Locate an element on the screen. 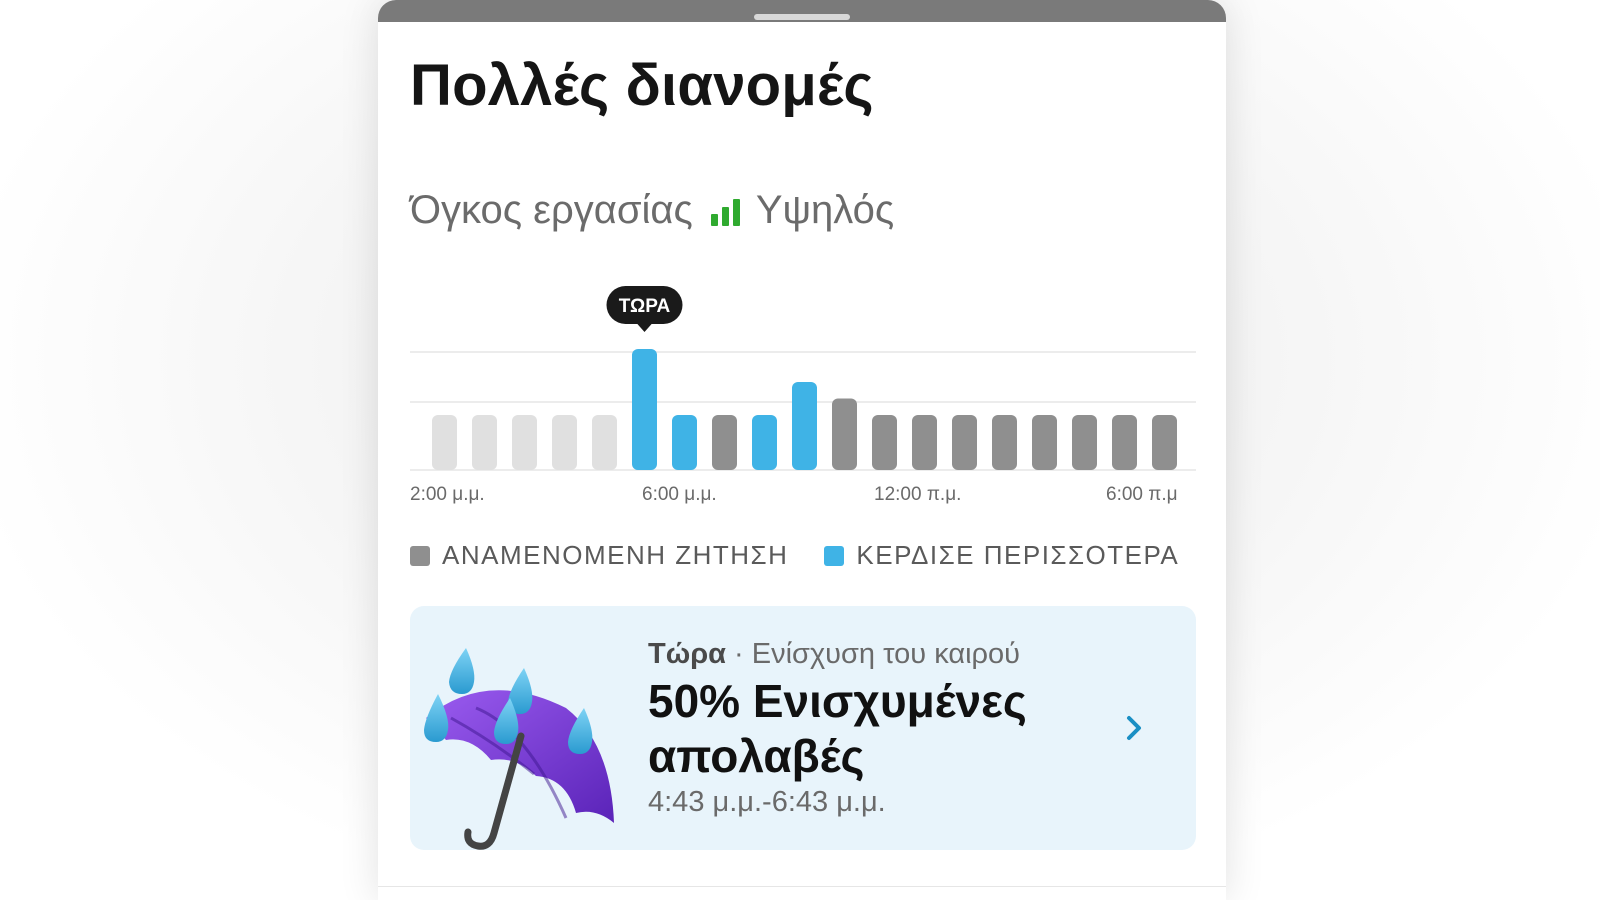 The height and width of the screenshot is (900, 1600). legend-label-earn-more: ΚΕΡΔΙΣΕ ΠΕΡΙΣΣΟΤΕΡΑ is located at coordinates (1018, 555).